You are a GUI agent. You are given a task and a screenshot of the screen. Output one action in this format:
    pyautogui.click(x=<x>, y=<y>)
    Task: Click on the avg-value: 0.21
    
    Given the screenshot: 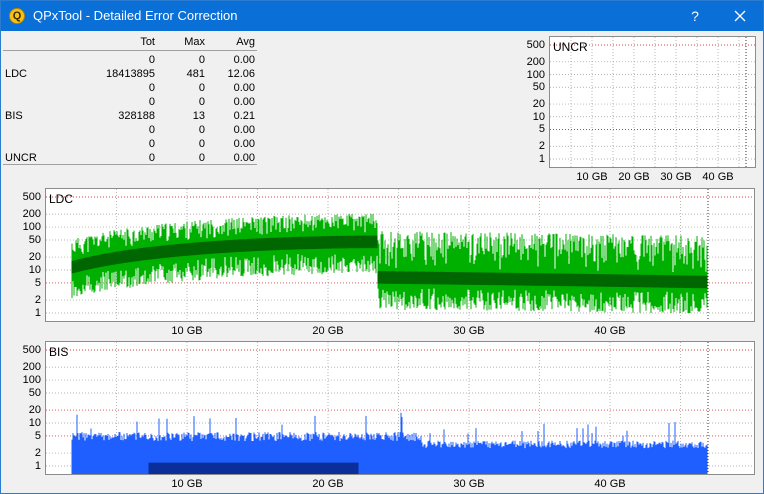 What is the action you would take?
    pyautogui.click(x=244, y=116)
    